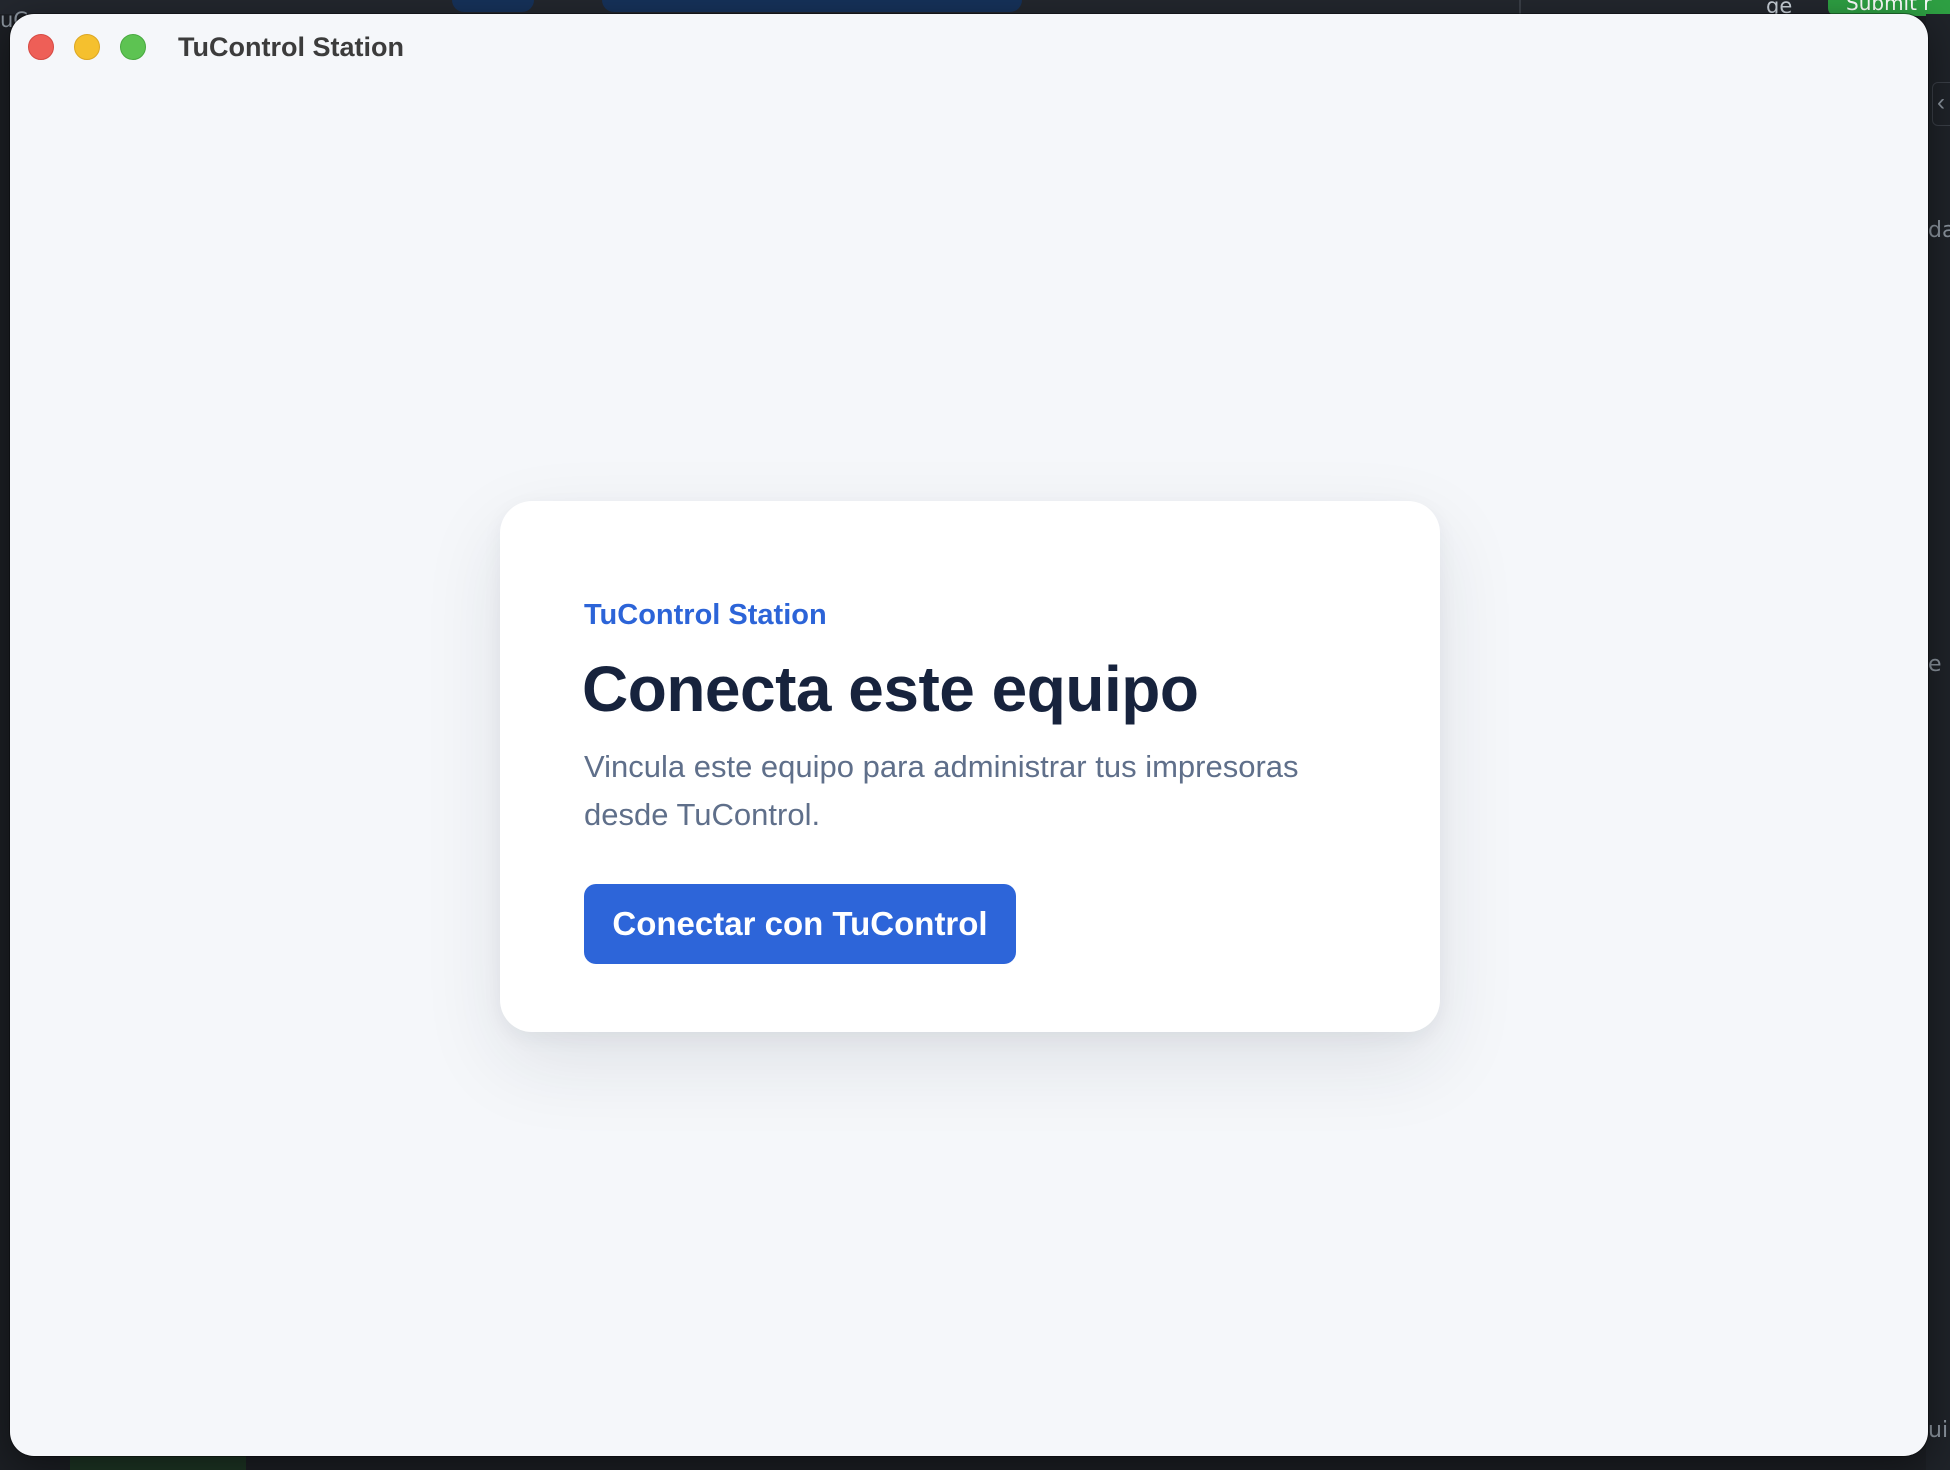 This screenshot has height=1470, width=1950. What do you see at coordinates (969, 46) in the screenshot?
I see `window-titlebar: TuControl Station` at bounding box center [969, 46].